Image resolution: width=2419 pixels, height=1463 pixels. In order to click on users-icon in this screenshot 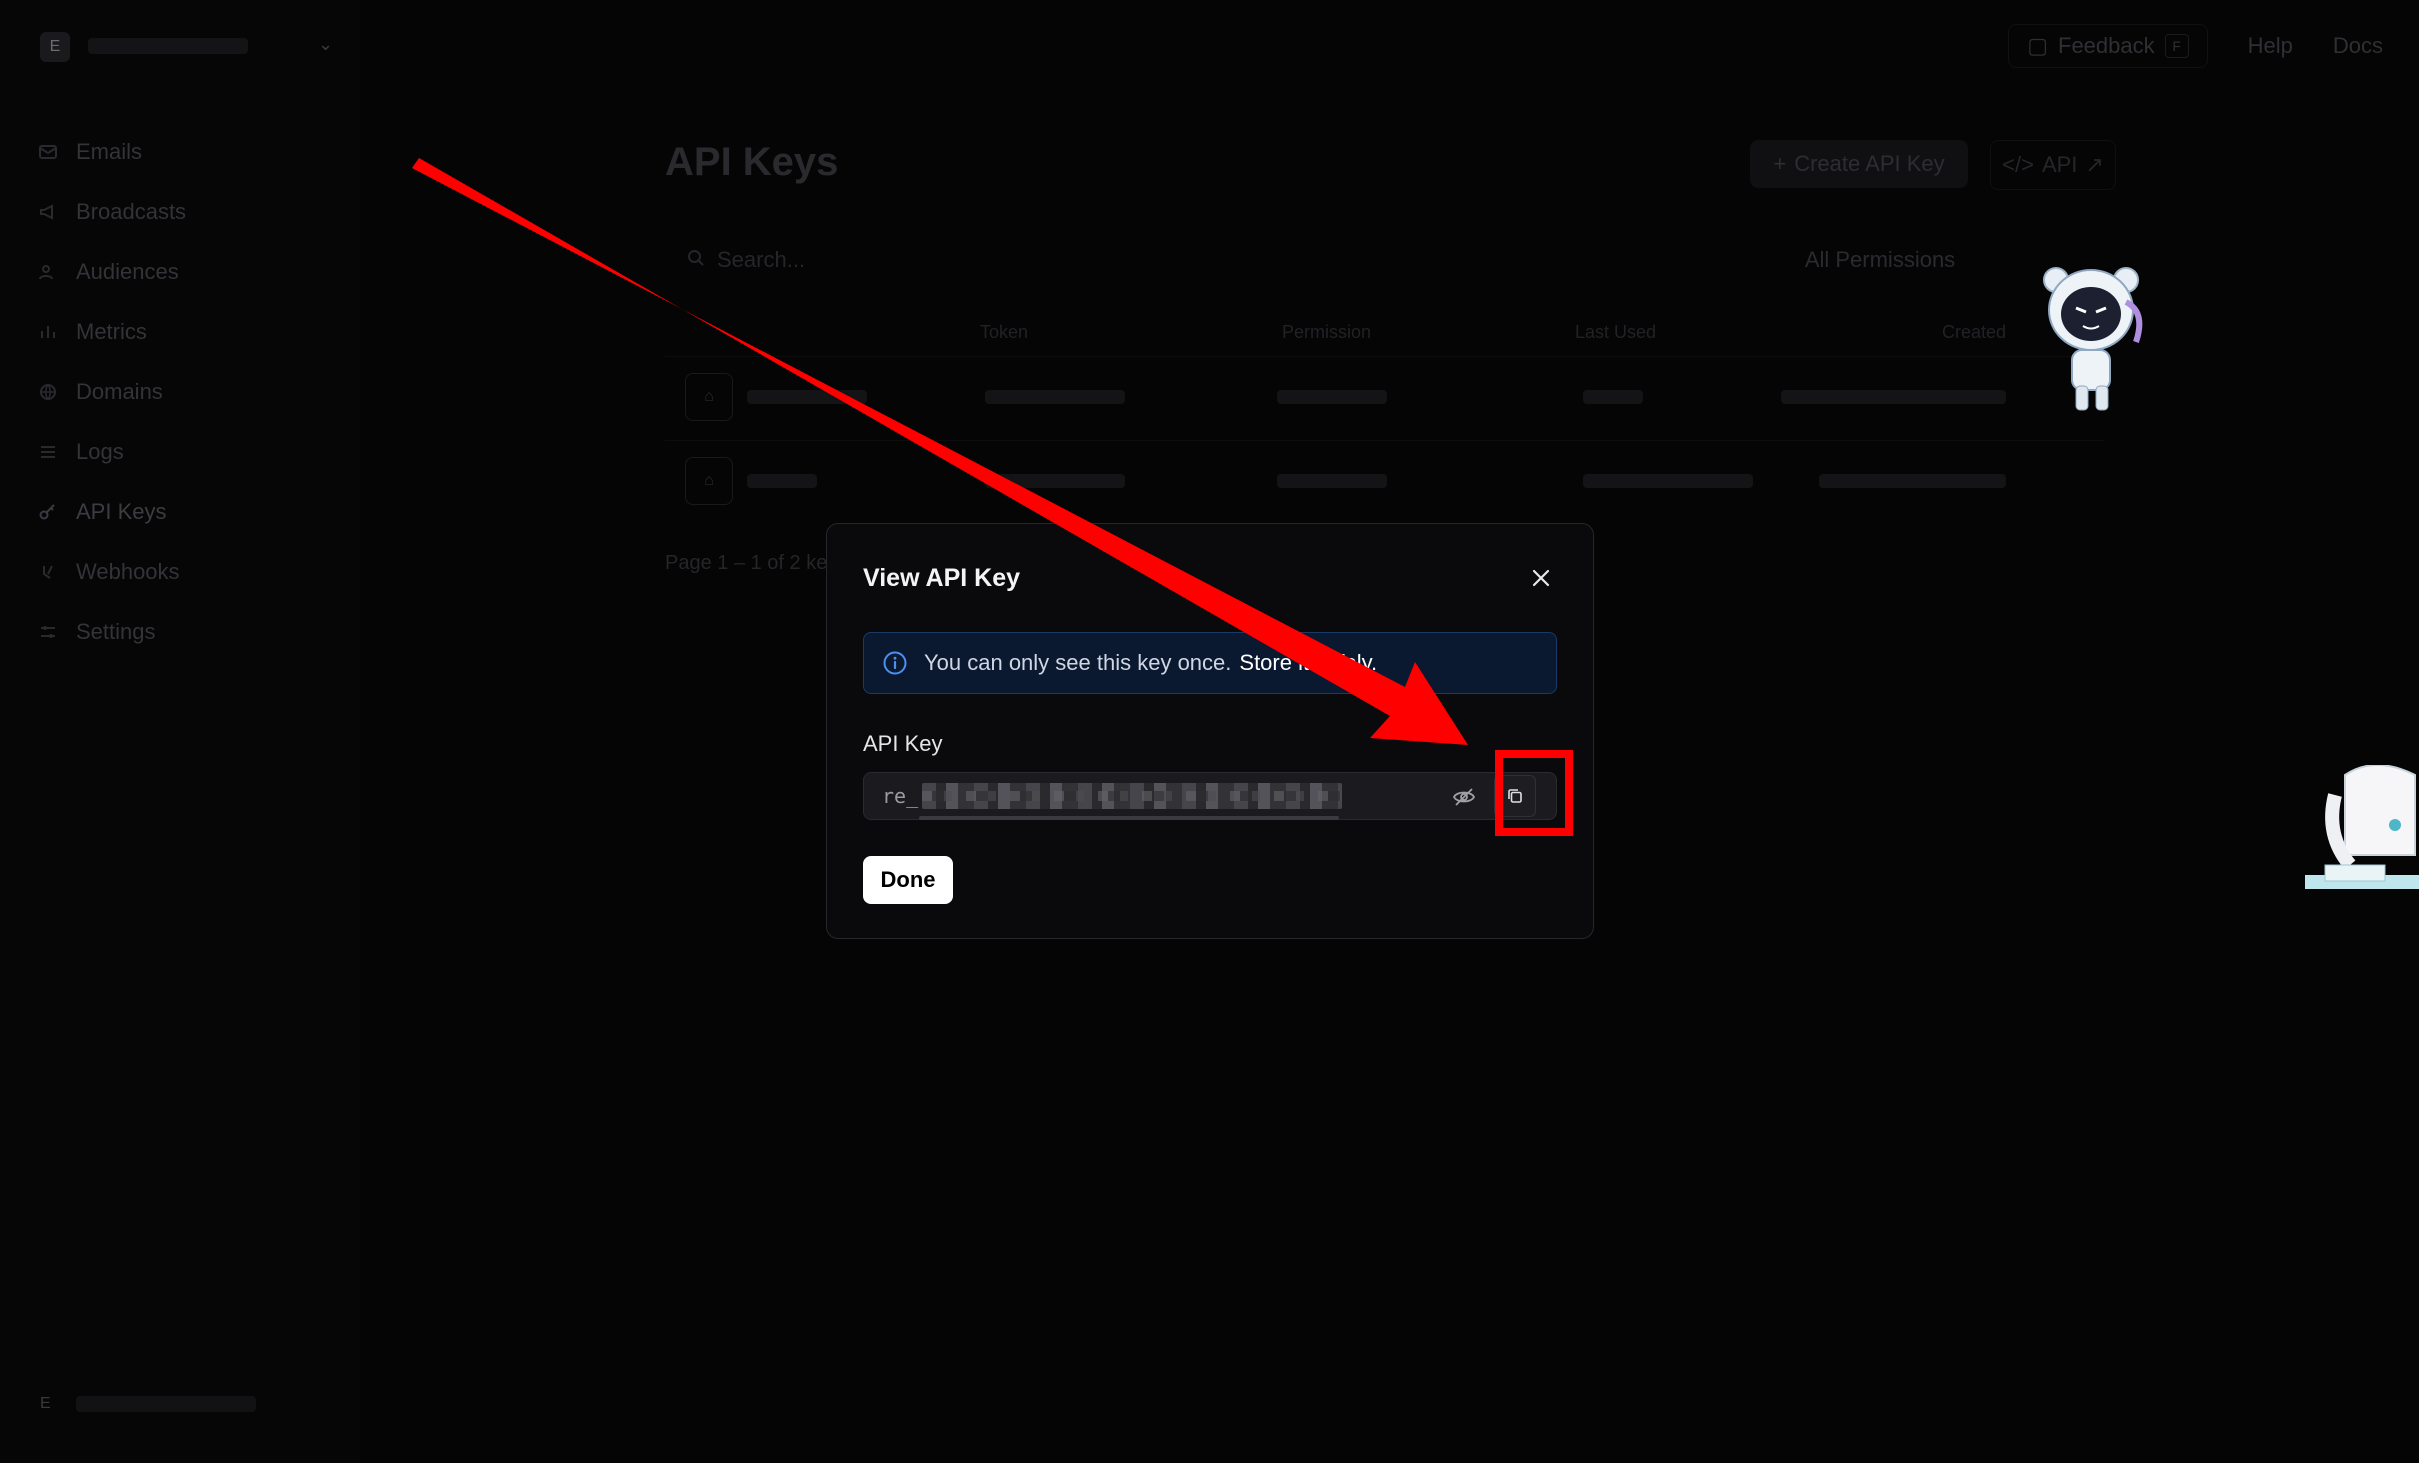, I will do `click(48, 272)`.